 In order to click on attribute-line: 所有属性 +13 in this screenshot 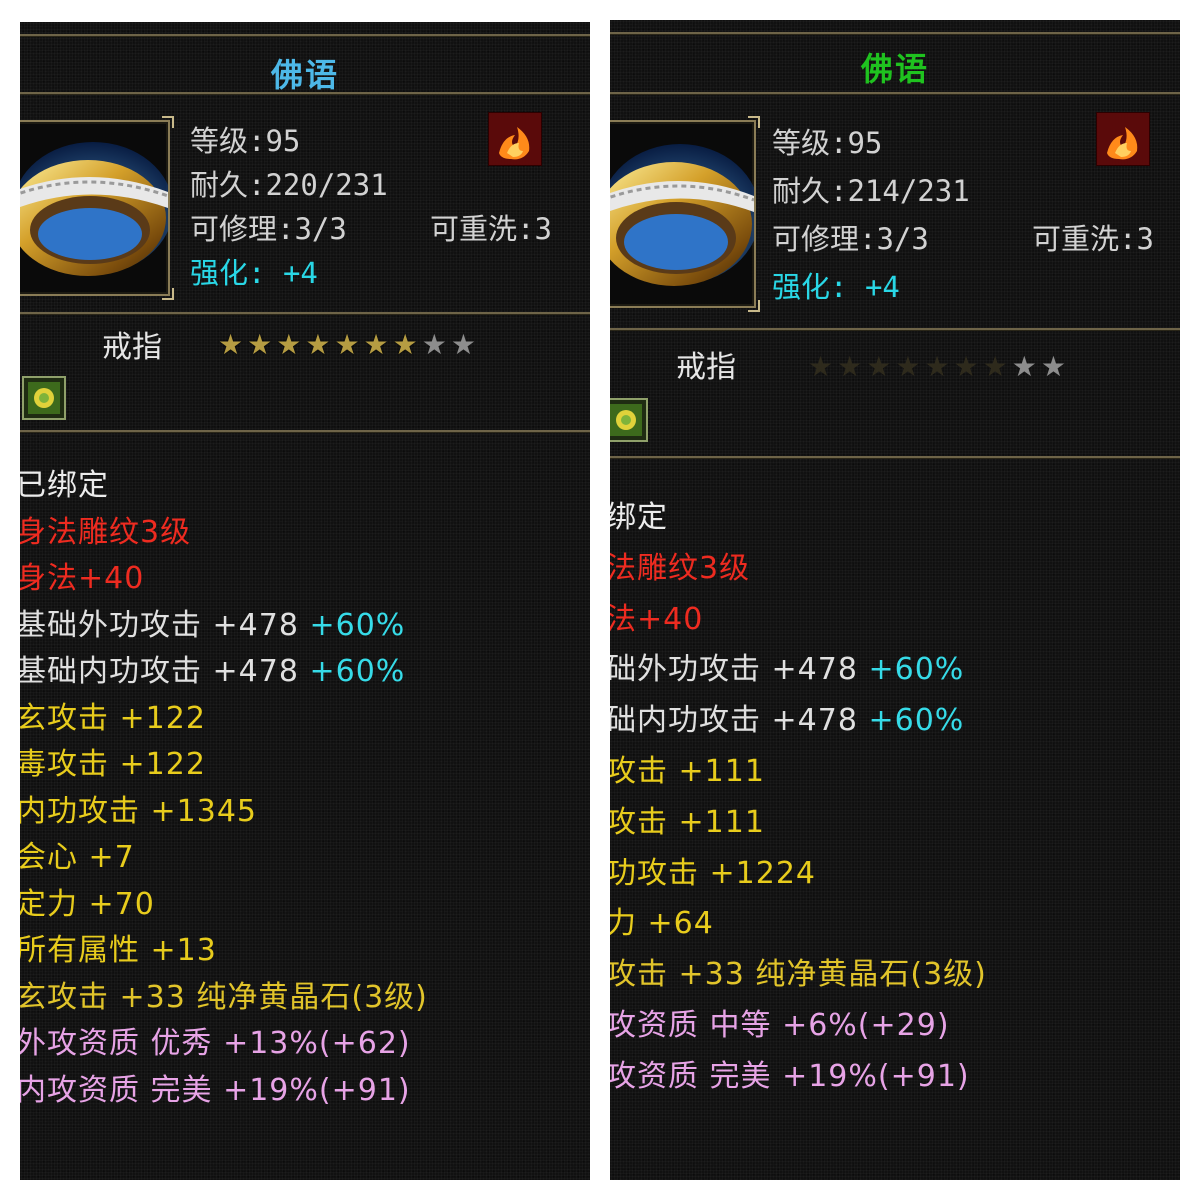, I will do `click(118, 947)`.